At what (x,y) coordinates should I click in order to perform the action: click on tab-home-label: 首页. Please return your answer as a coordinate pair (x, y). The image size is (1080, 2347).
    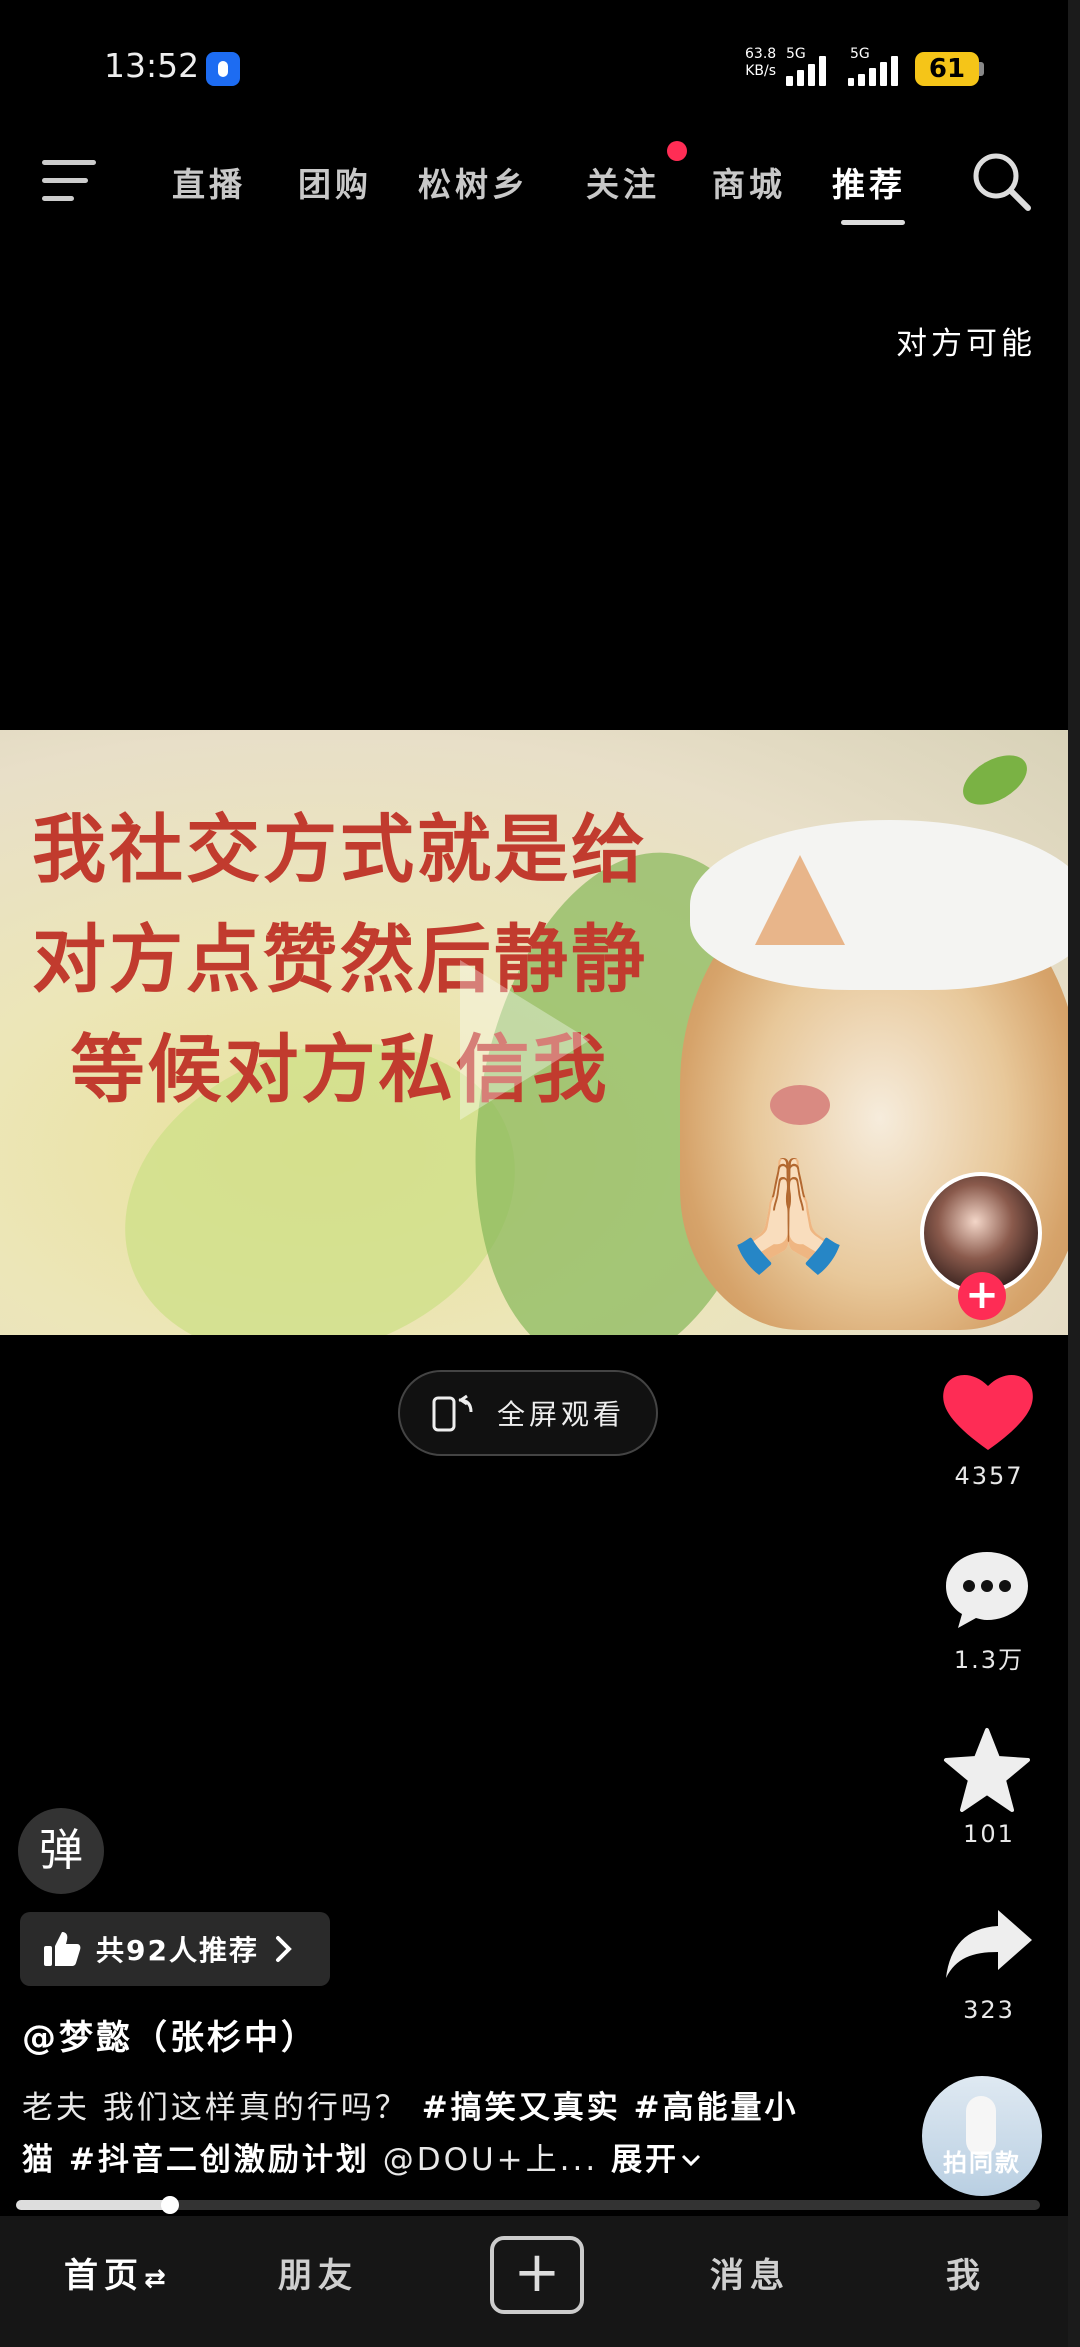
    Looking at the image, I should click on (104, 2276).